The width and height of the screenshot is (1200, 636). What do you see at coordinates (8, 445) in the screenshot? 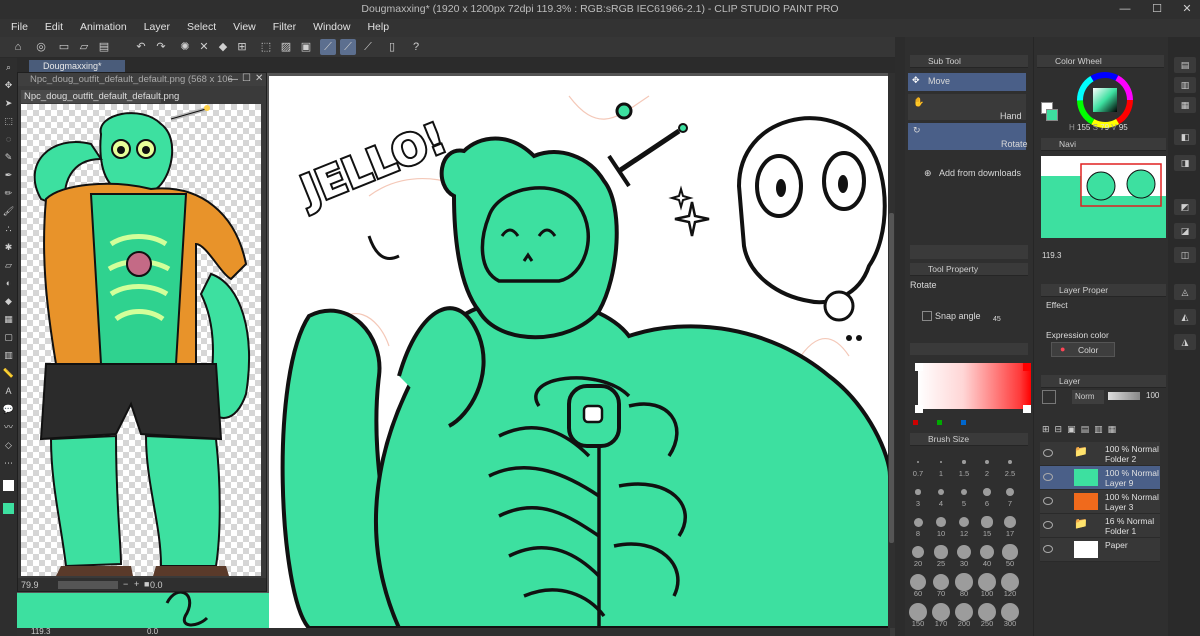
I see `shape-tool-icon: ◇` at bounding box center [8, 445].